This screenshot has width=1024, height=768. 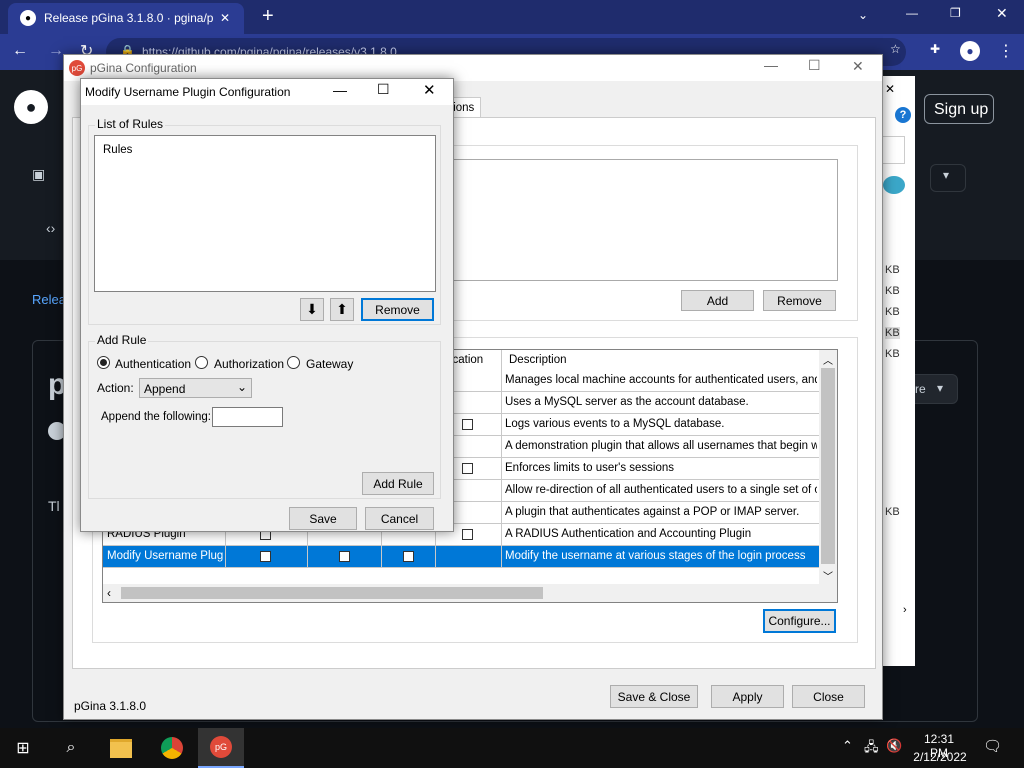 What do you see at coordinates (828, 696) in the screenshot?
I see `close-button: Close` at bounding box center [828, 696].